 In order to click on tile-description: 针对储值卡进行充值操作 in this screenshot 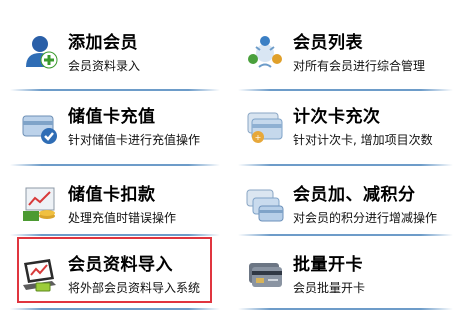, I will do `click(134, 140)`.